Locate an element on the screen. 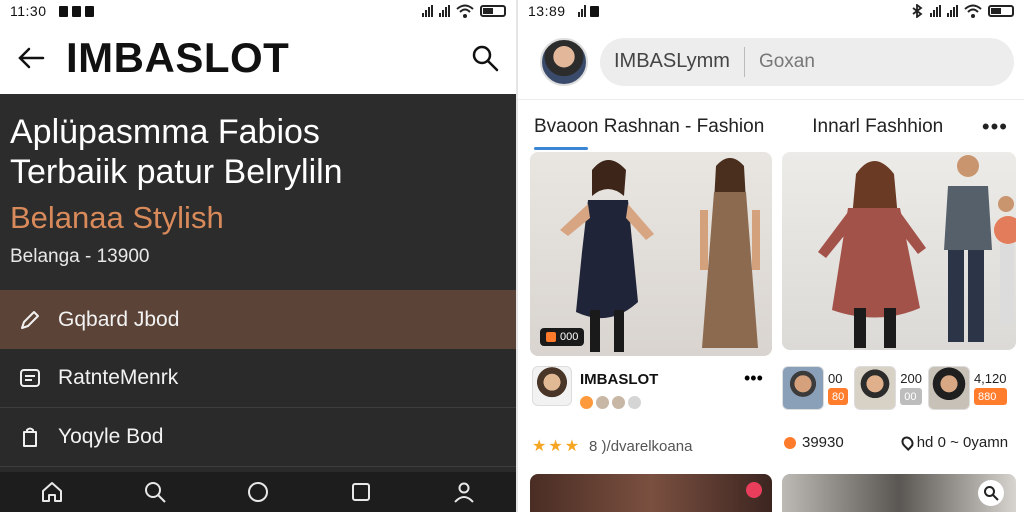  stats-row: 39930 hd 0 ~ 0yamn is located at coordinates (896, 442).